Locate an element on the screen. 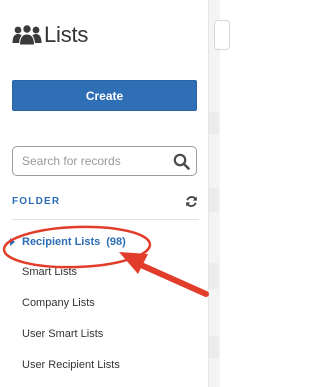 Image resolution: width=320 pixels, height=387 pixels. sidebar-item-user-recipient-lists: User Recipient Lists is located at coordinates (71, 365).